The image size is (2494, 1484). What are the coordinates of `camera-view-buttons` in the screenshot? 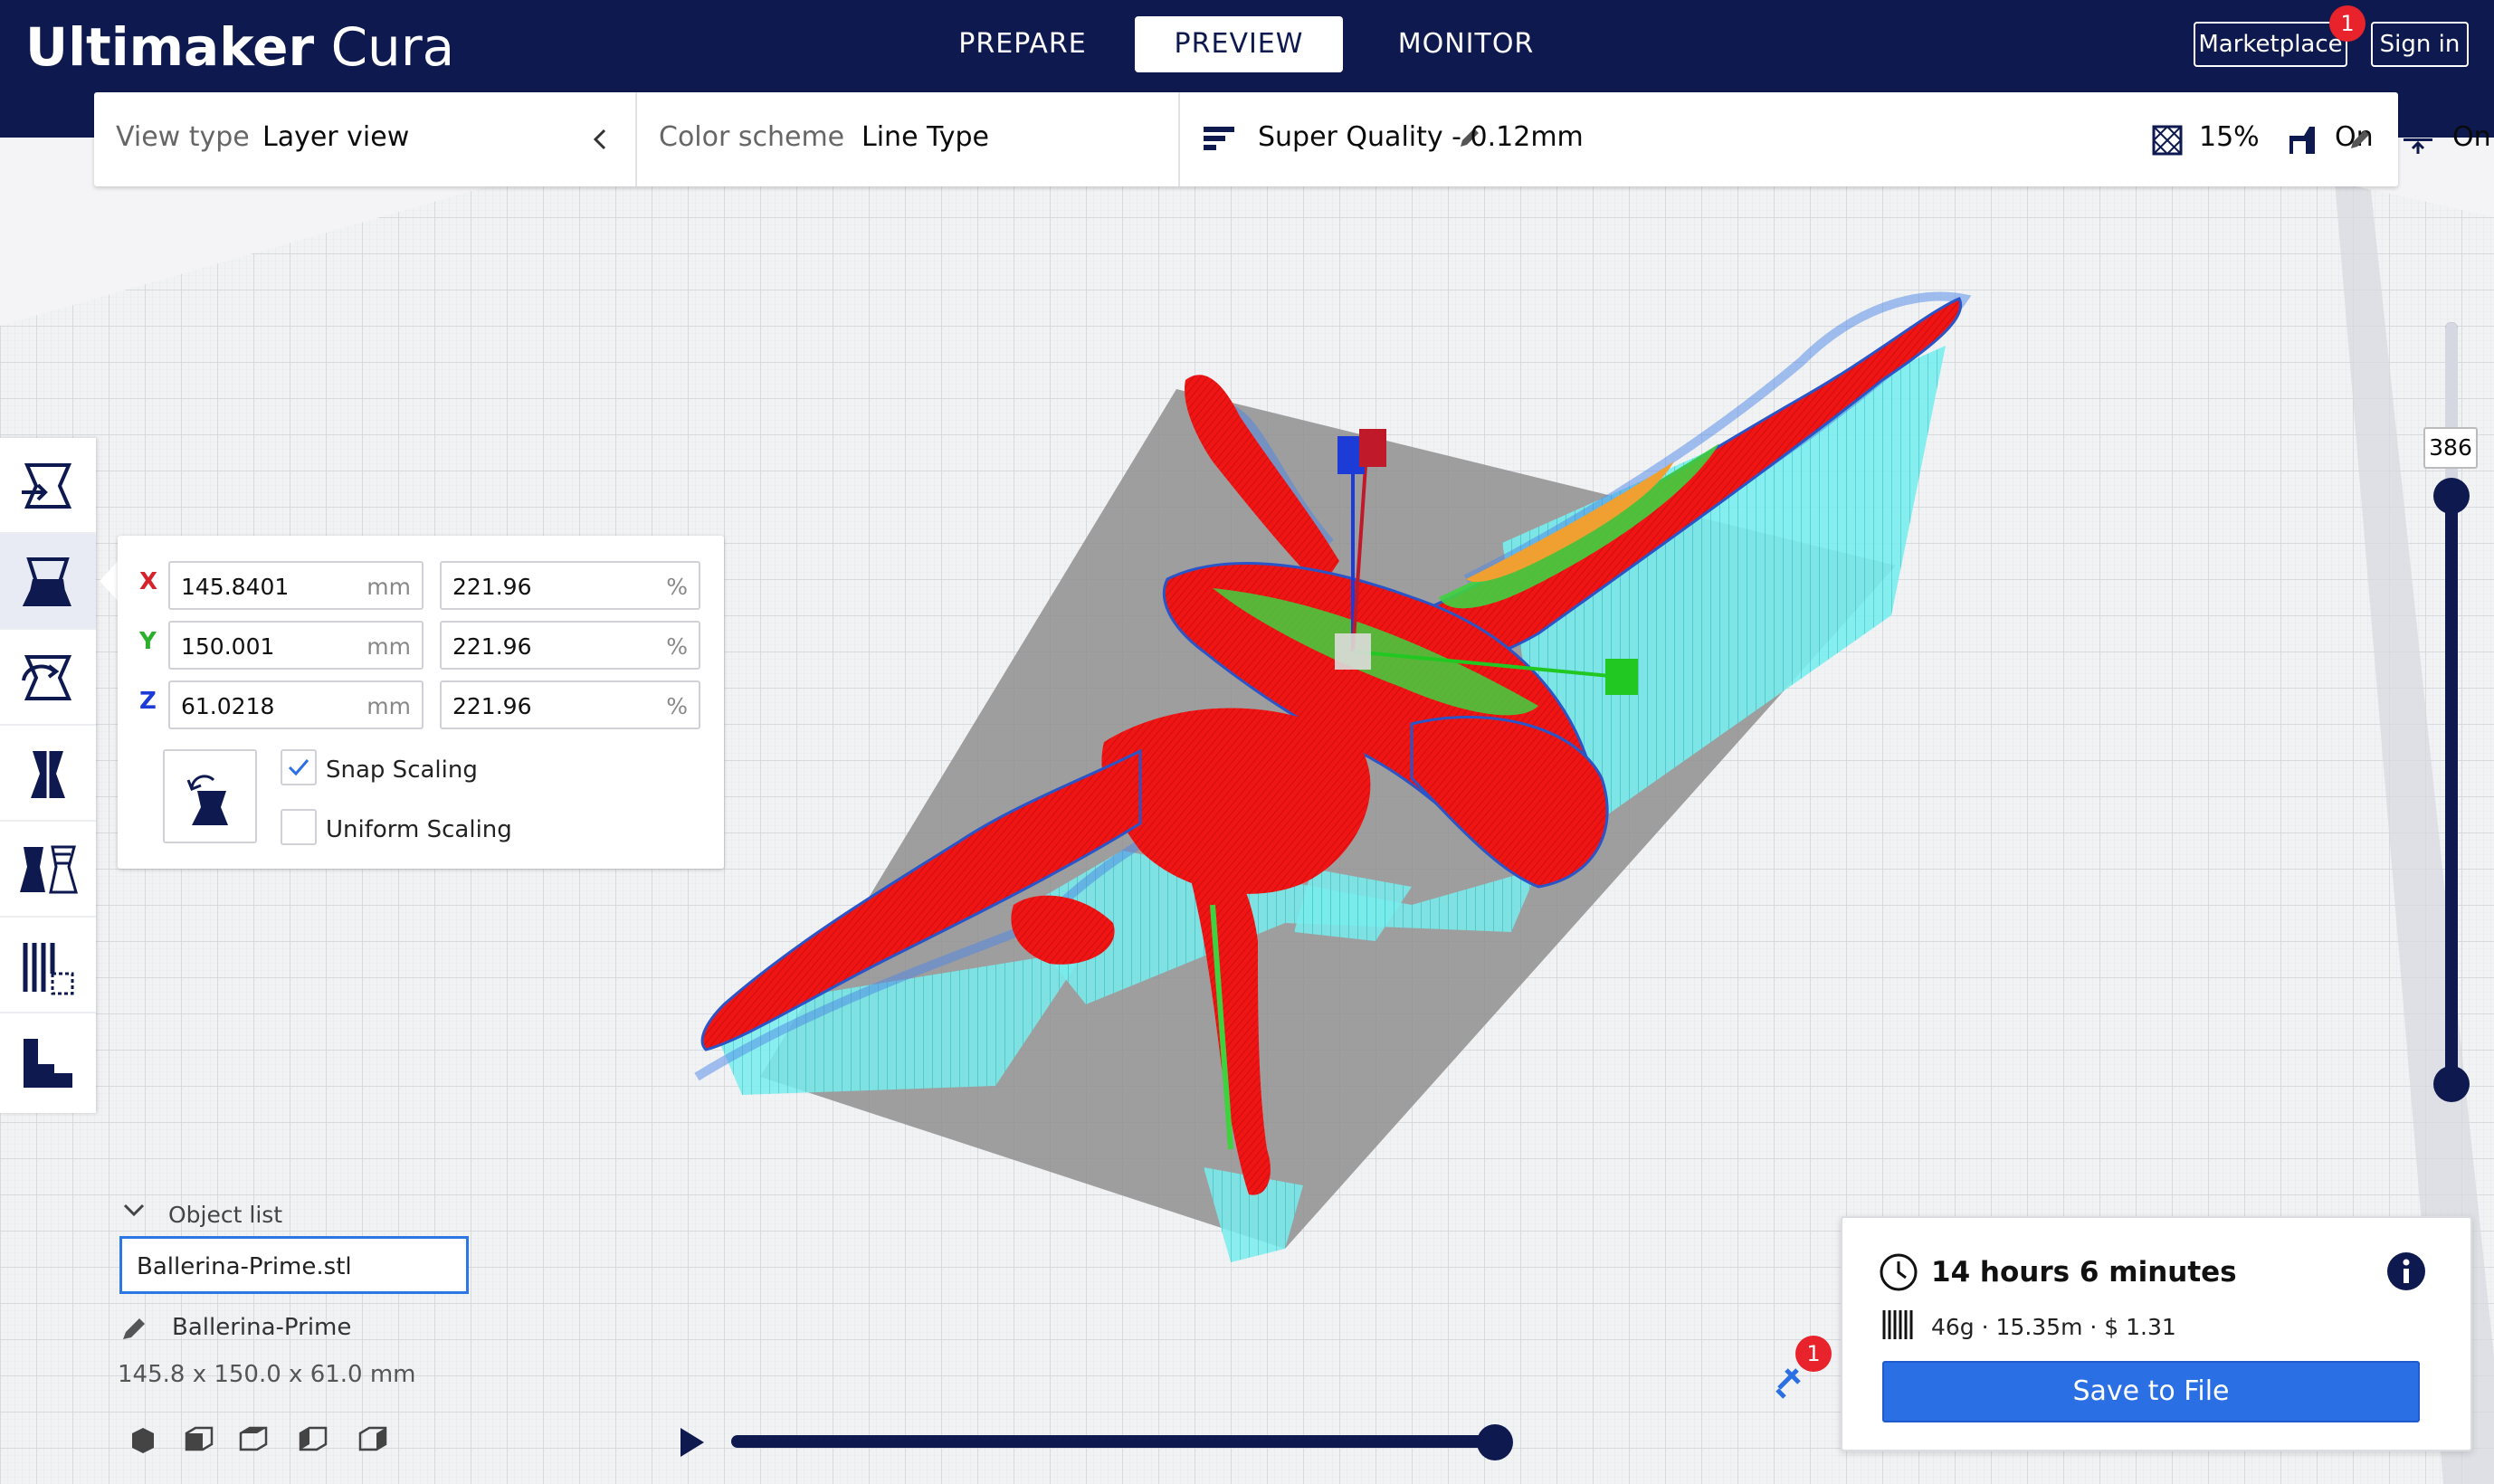 It's located at (259, 1440).